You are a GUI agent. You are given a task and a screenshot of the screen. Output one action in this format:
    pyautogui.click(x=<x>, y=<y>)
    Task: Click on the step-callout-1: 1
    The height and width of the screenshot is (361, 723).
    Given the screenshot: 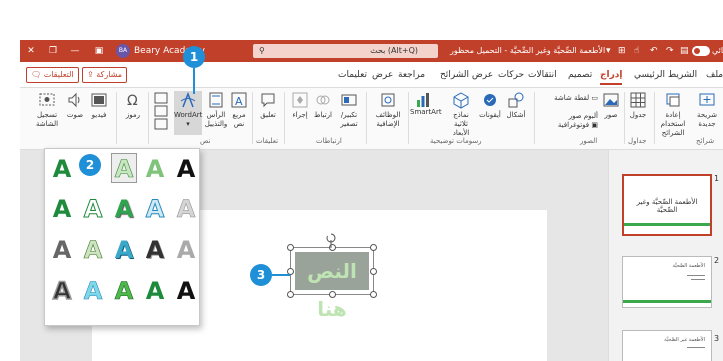 What is the action you would take?
    pyautogui.click(x=194, y=57)
    